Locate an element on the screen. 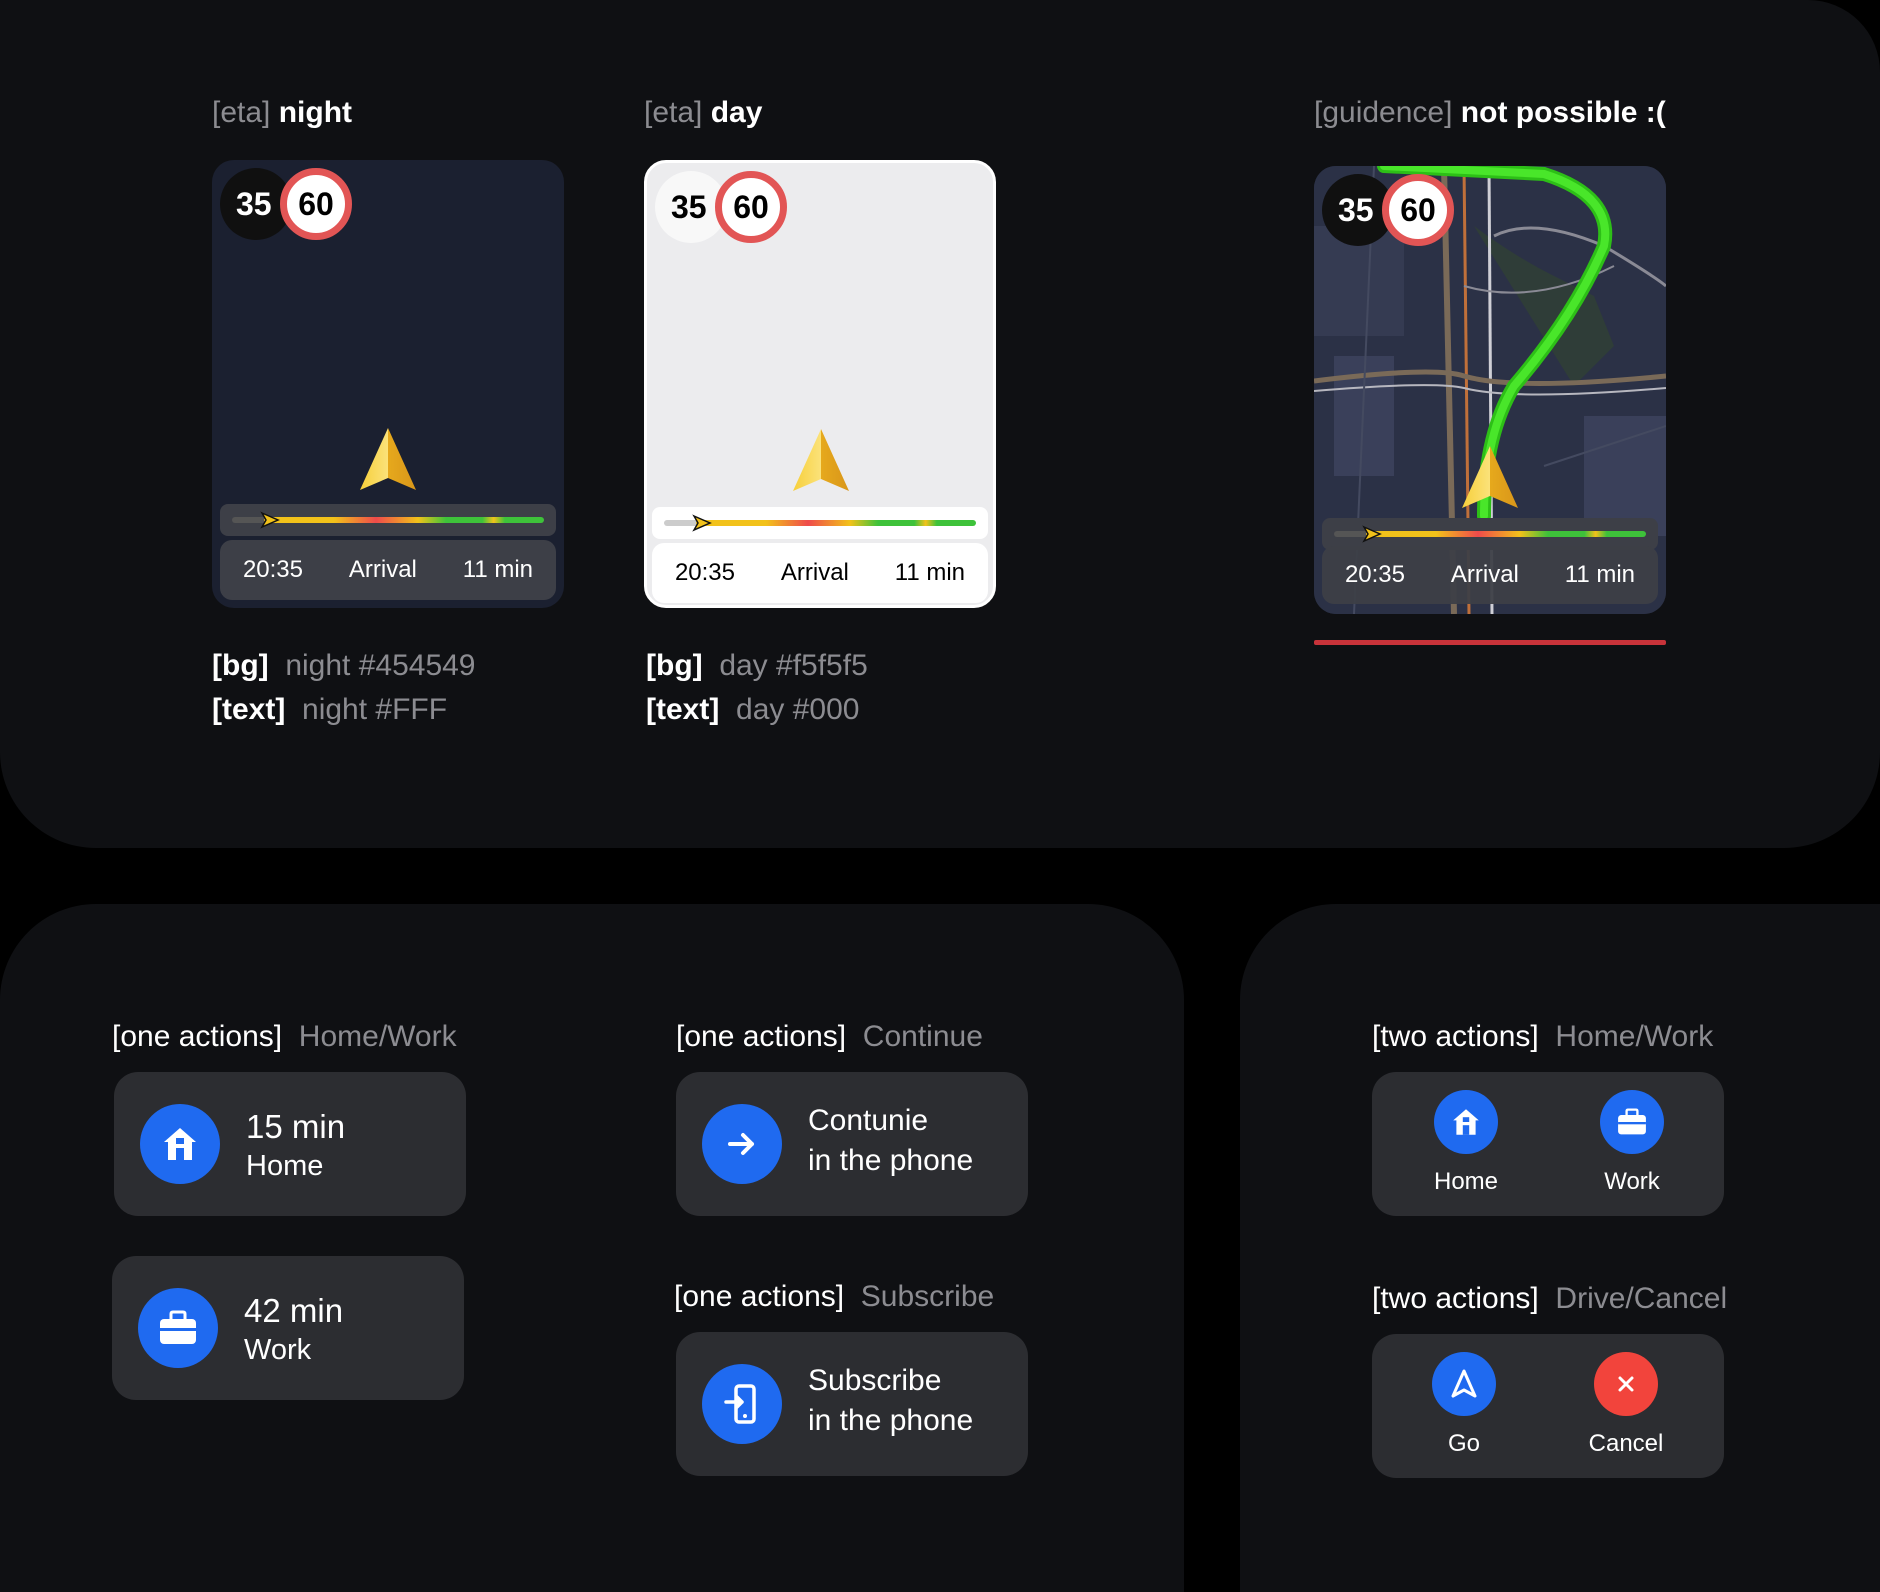 This screenshot has width=1880, height=1592. go-button: Go is located at coordinates (1464, 1407).